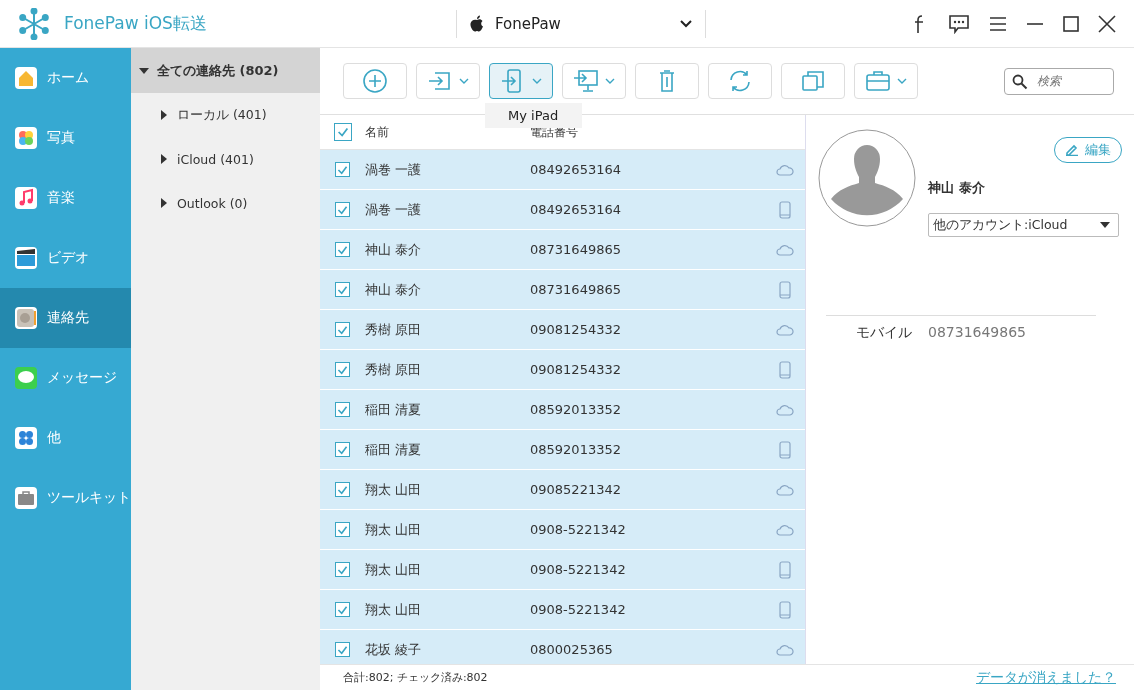 This screenshot has height=690, width=1134. What do you see at coordinates (586, 81) in the screenshot?
I see `monitor-icon` at bounding box center [586, 81].